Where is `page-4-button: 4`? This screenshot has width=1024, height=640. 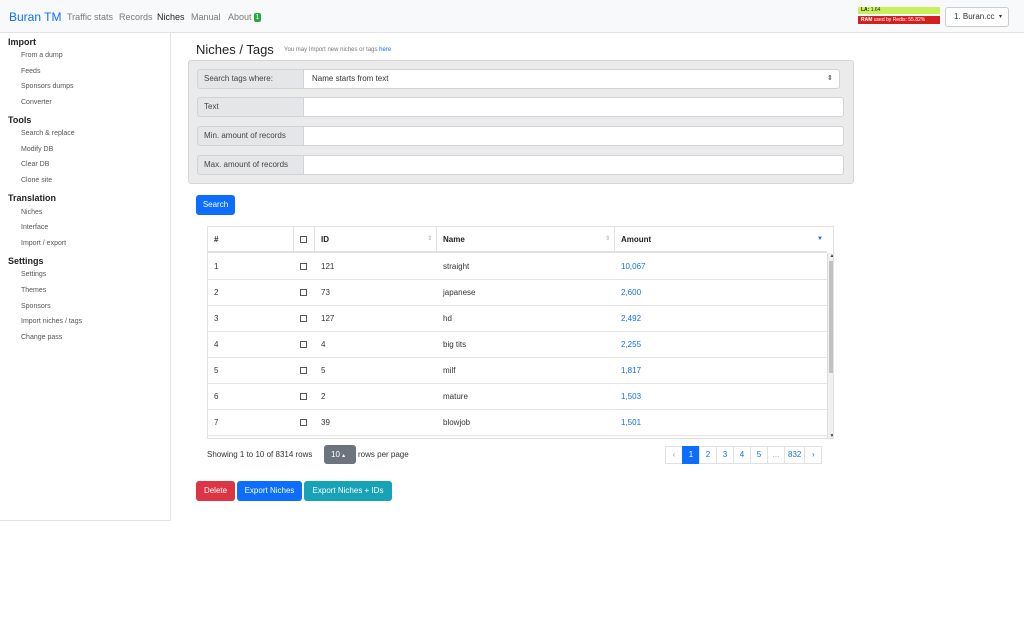
page-4-button: 4 is located at coordinates (742, 455).